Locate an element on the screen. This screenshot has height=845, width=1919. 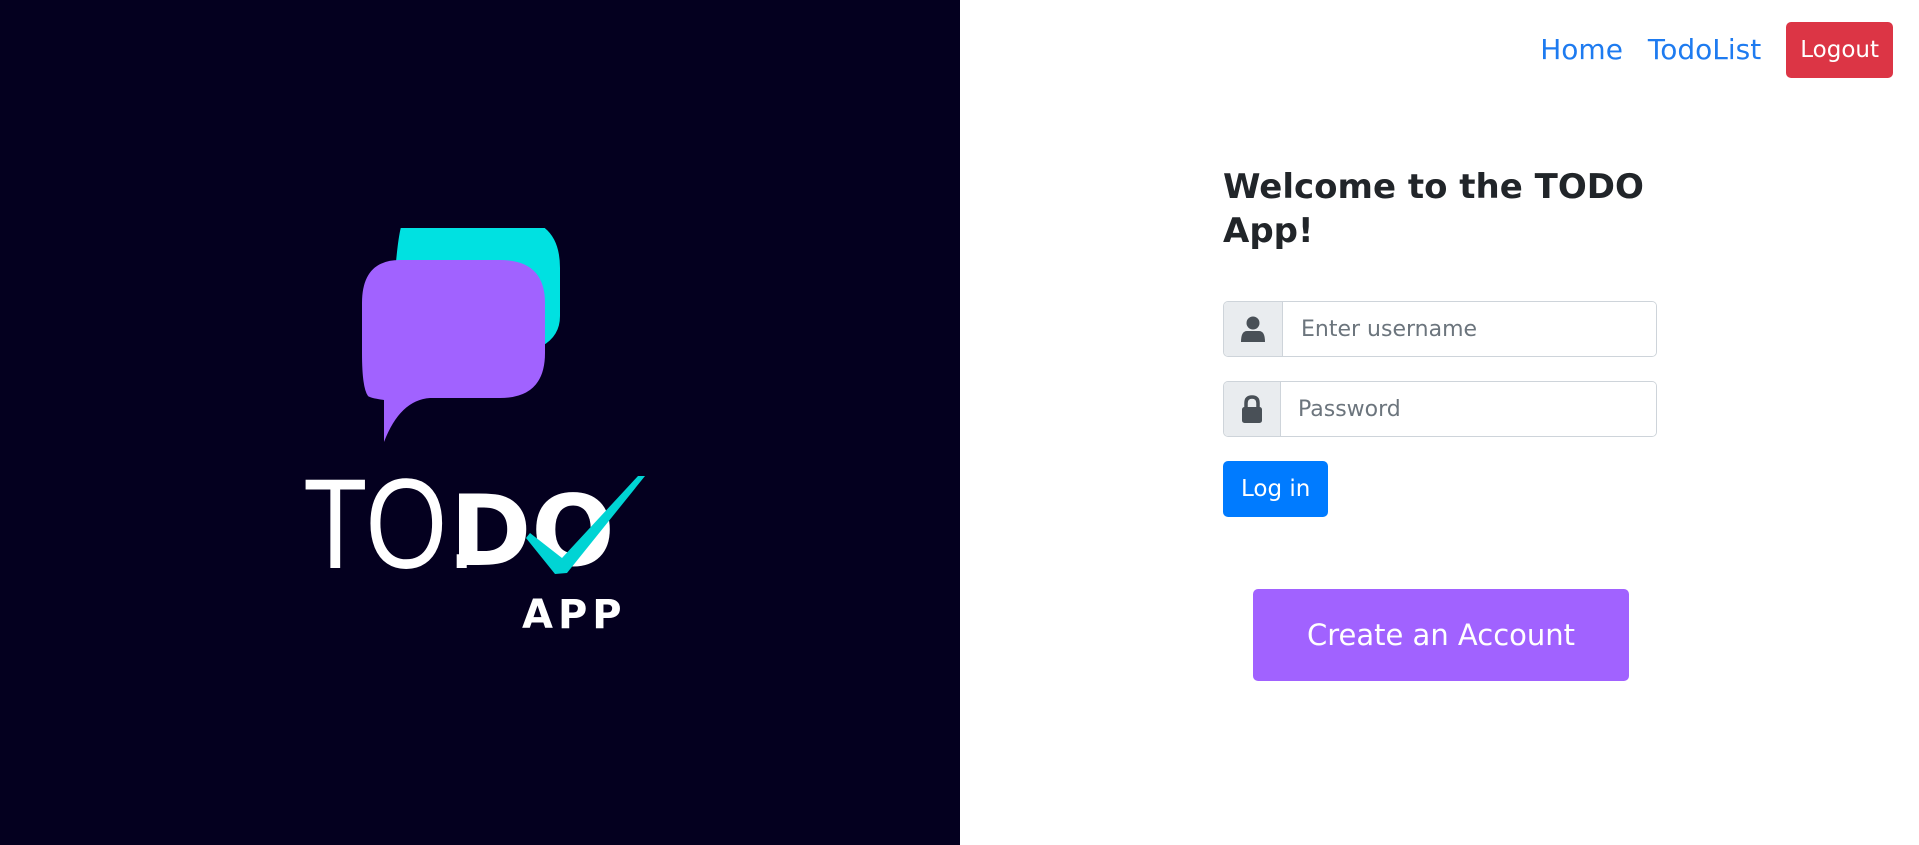
top-nav: Home TodoList Logout is located at coordinates (1716, 50).